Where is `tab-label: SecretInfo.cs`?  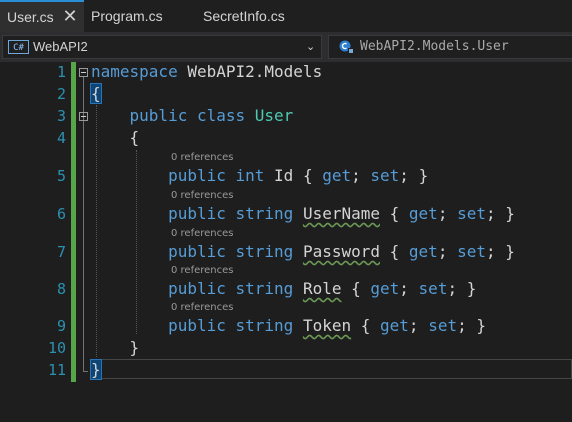
tab-label: SecretInfo.cs is located at coordinates (244, 16).